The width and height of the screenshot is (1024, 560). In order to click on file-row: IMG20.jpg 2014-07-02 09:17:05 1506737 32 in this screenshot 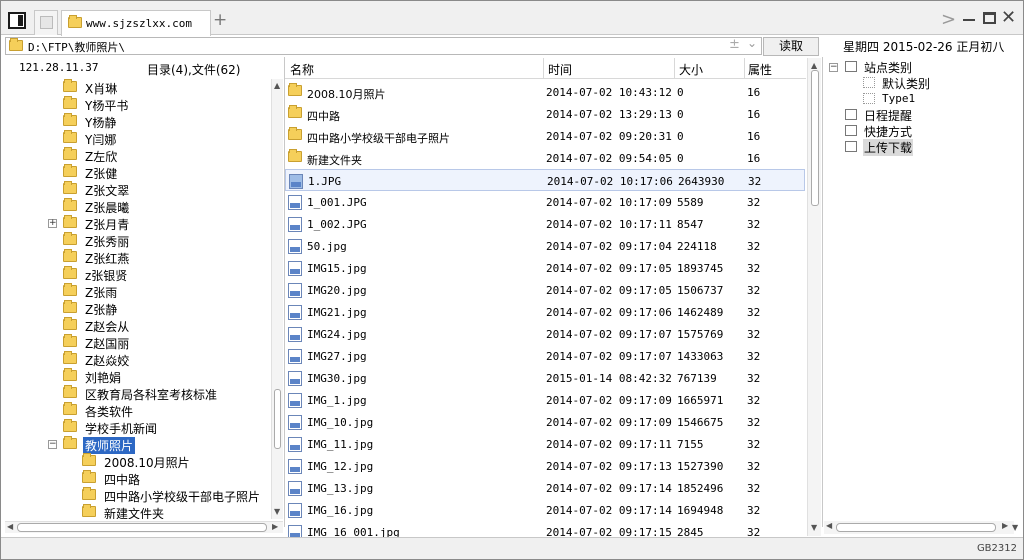, I will do `click(545, 290)`.